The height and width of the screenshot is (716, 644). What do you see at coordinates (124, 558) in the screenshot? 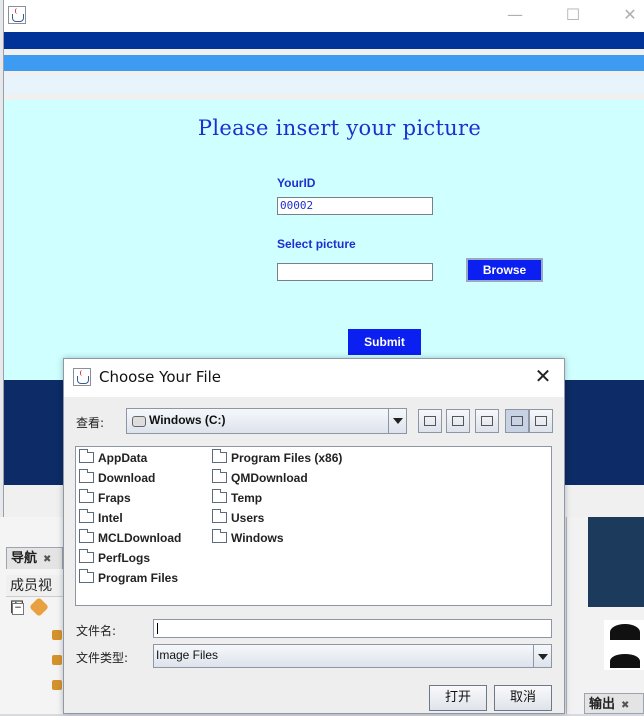
I see `list-item-label: PerfLogs` at bounding box center [124, 558].